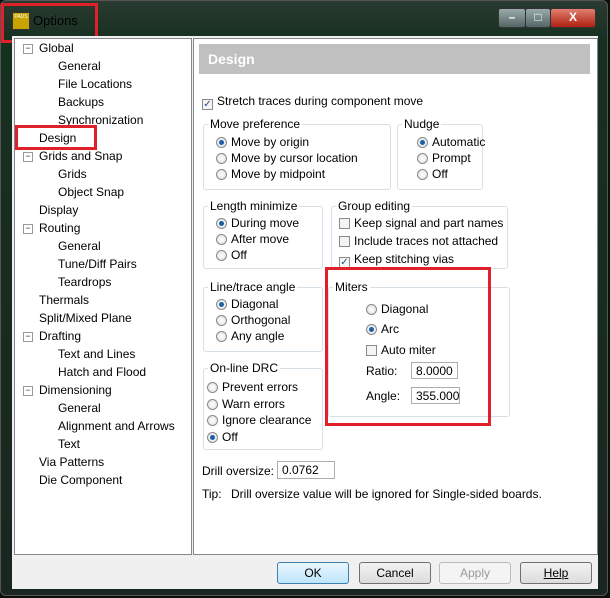 The image size is (610, 598). Describe the element at coordinates (69, 444) in the screenshot. I see `tree-item: Text` at that location.